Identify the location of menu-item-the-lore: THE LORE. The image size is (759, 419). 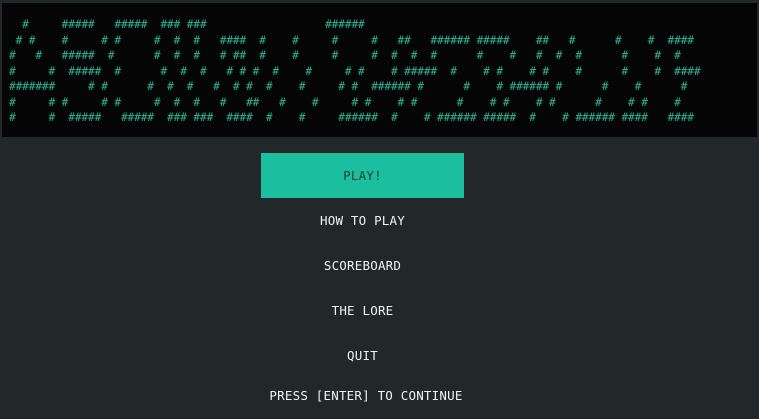
(362, 310).